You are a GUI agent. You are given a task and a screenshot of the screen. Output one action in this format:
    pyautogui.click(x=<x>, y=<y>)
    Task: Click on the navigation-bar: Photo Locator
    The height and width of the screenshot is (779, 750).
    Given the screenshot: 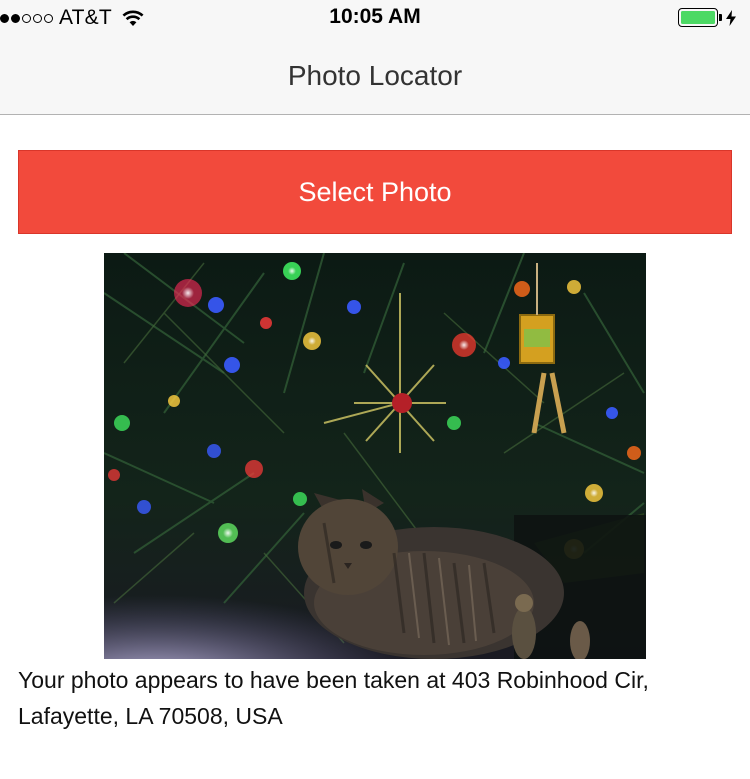 What is the action you would take?
    pyautogui.click(x=375, y=77)
    